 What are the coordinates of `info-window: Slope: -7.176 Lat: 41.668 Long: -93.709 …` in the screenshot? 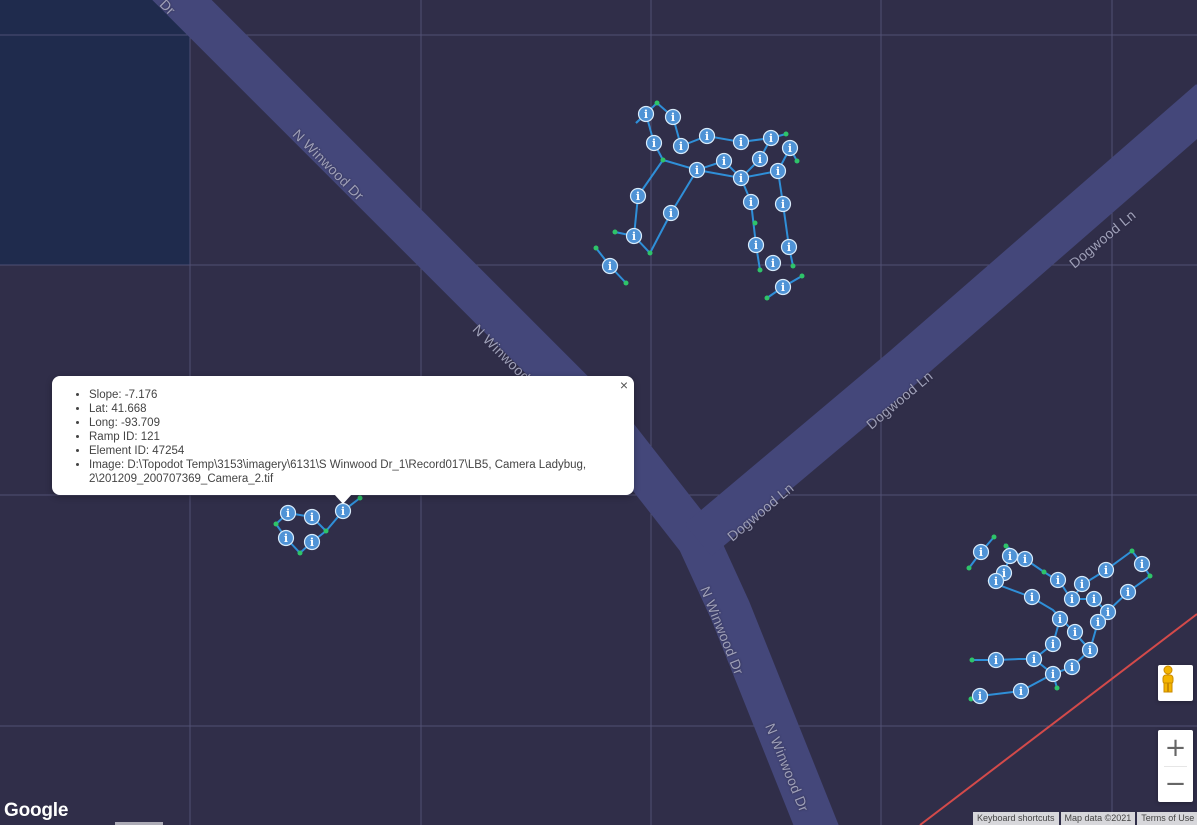 It's located at (343, 435).